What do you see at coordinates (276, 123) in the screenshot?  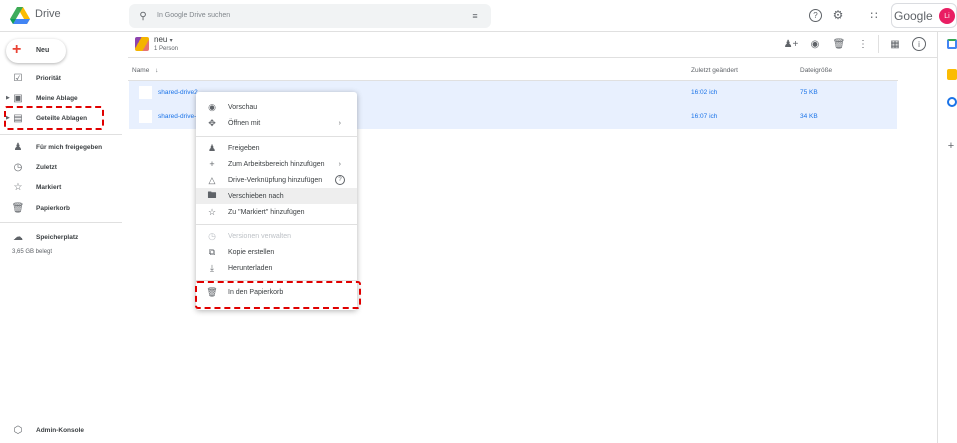 I see `menu-item-open-with: ✥ Öffnen mit ›` at bounding box center [276, 123].